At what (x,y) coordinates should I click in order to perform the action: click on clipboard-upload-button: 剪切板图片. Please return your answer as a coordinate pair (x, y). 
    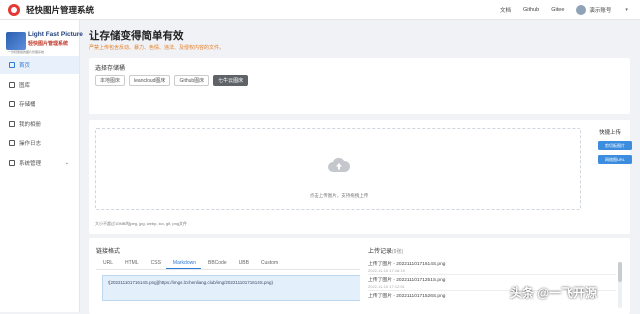
    Looking at the image, I should click on (615, 145).